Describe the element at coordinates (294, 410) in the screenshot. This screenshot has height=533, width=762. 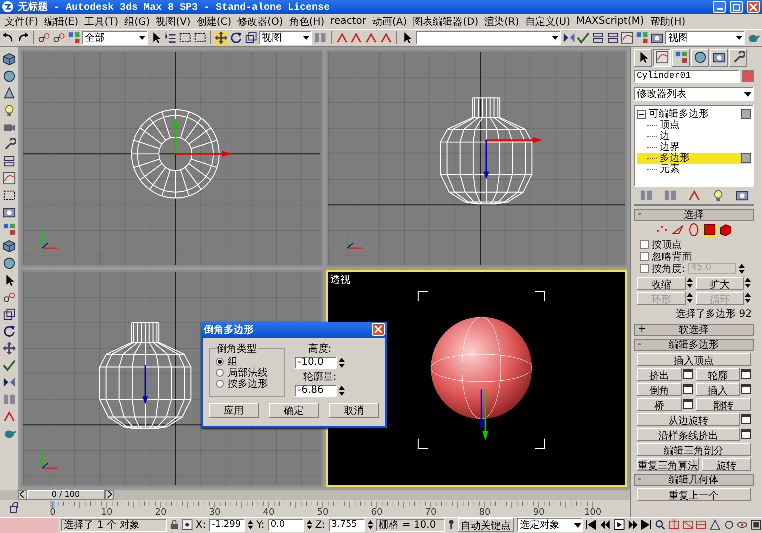
I see `dialog-button: 确定` at that location.